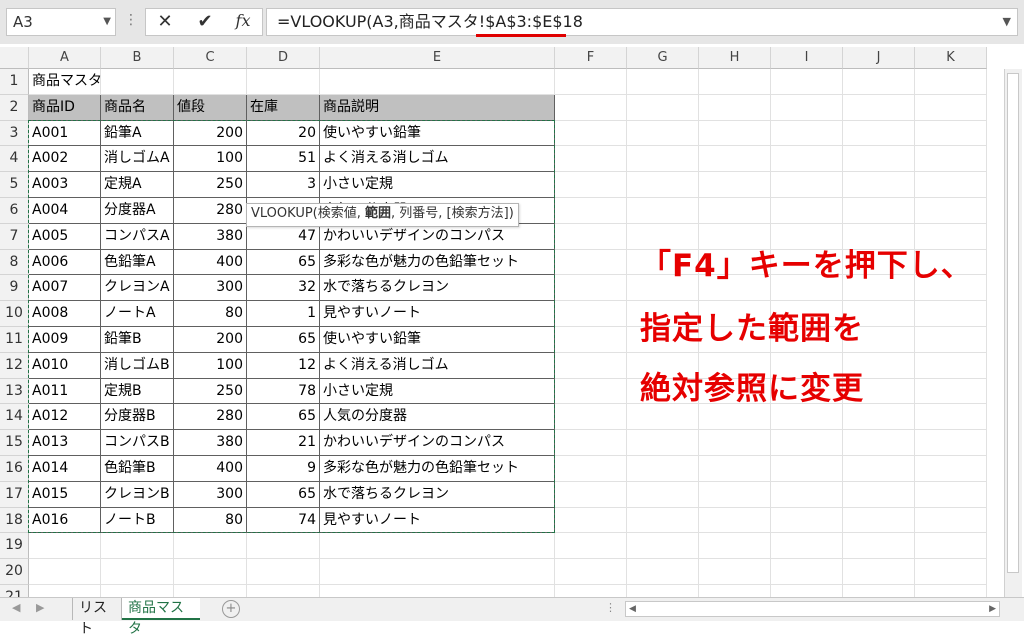  I want to click on next-sheet-icon: ▶, so click(40, 607).